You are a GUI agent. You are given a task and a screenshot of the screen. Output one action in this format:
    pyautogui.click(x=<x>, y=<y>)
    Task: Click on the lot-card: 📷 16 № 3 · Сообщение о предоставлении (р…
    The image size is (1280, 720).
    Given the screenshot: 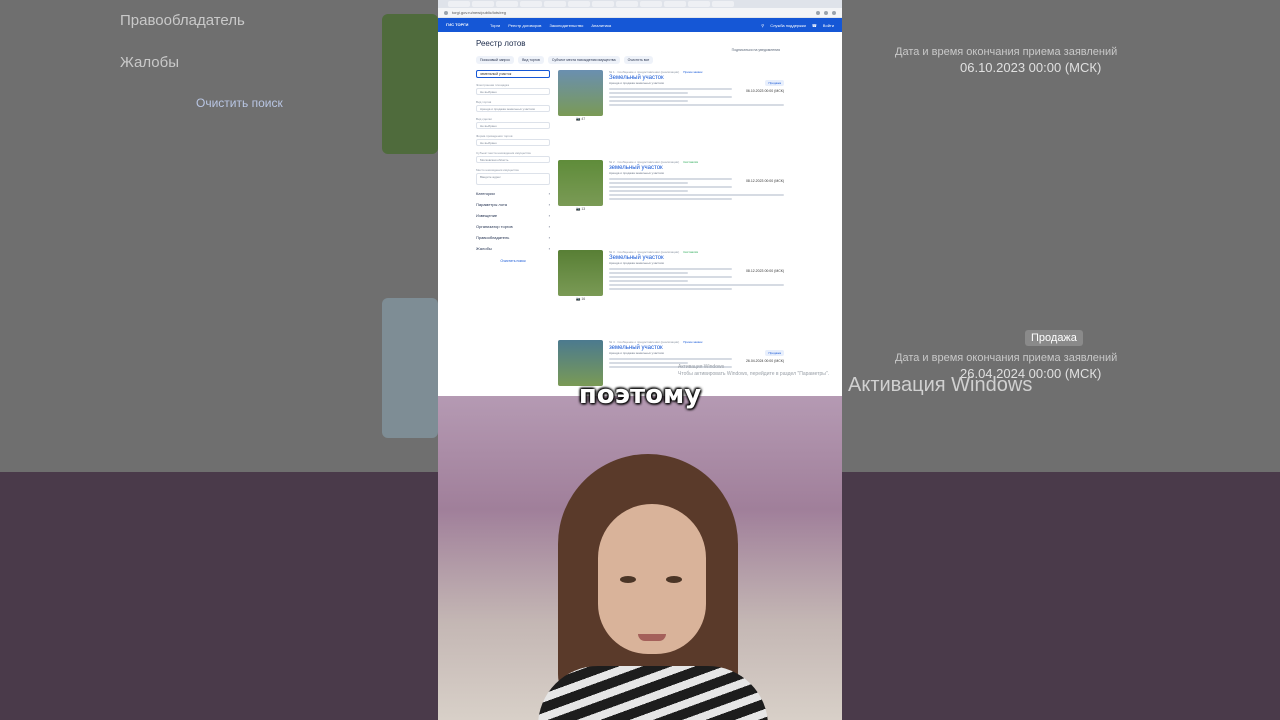 What is the action you would take?
    pyautogui.click(x=673, y=290)
    